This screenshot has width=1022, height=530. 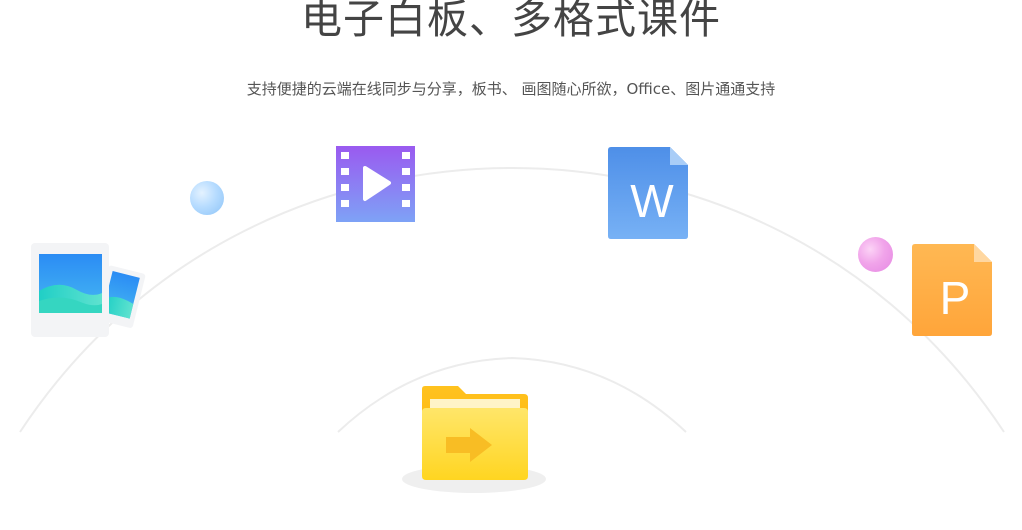 I want to click on image-file-icon, so click(x=88, y=290).